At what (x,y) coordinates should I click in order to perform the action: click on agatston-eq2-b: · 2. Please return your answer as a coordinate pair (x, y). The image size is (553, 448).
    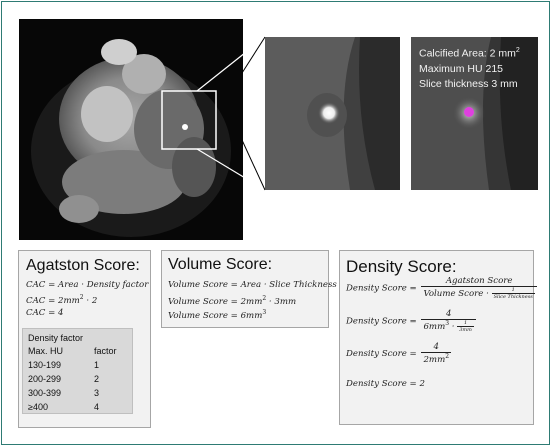
    Looking at the image, I should click on (90, 300).